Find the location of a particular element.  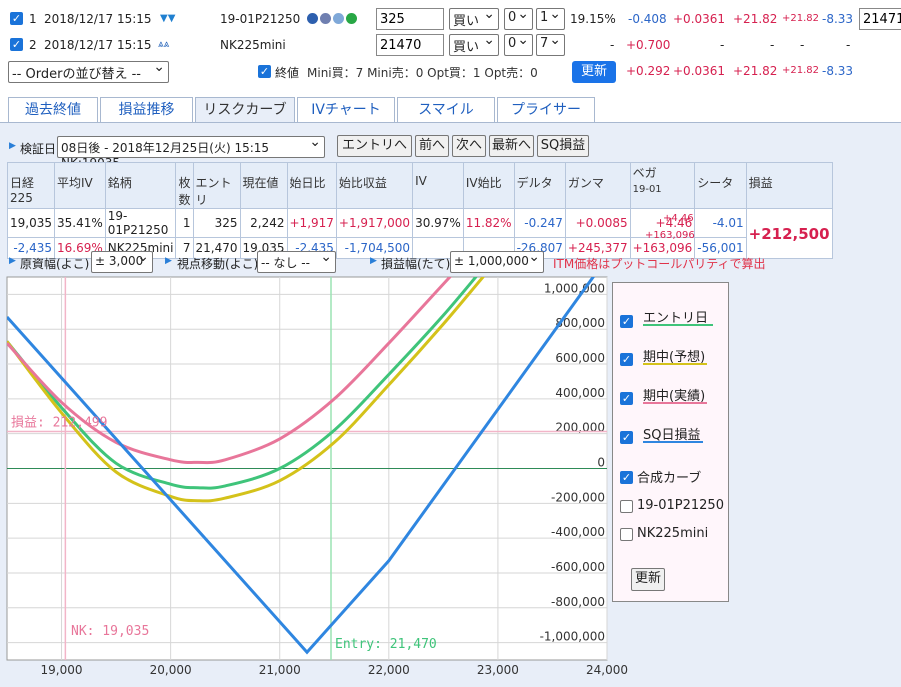

legend-forecast-underline is located at coordinates (675, 364).